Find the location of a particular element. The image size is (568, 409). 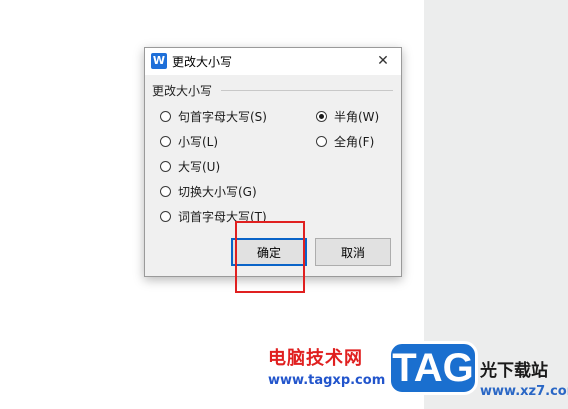

radio-label: 半角(W) is located at coordinates (357, 117).